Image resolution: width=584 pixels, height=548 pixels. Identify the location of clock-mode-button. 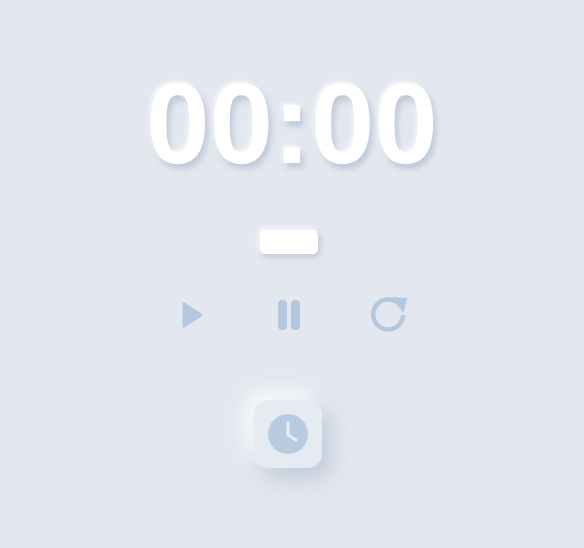
(288, 434).